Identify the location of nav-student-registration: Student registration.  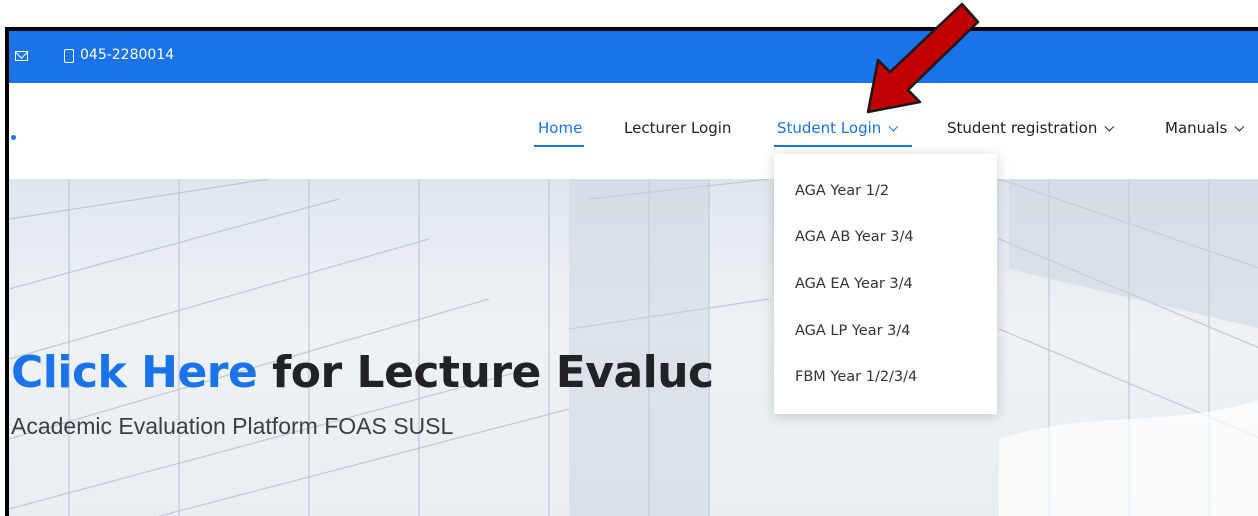
(1031, 128).